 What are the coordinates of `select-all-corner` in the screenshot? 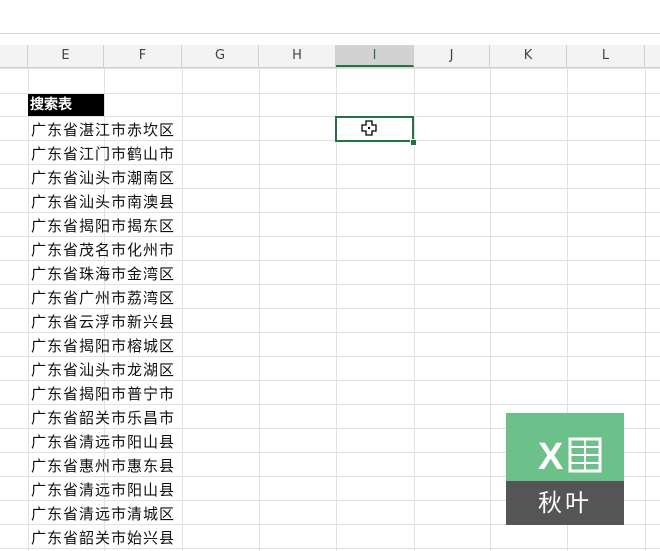 It's located at (14, 56).